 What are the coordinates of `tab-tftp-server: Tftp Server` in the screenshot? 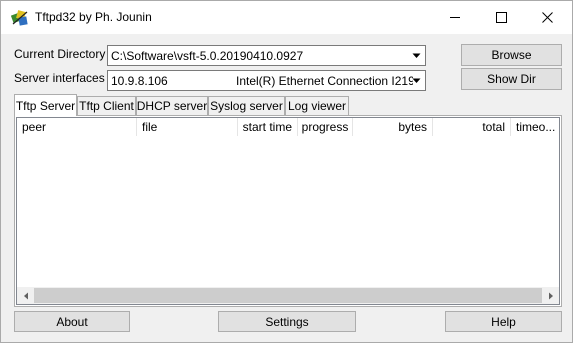 It's located at (45, 105).